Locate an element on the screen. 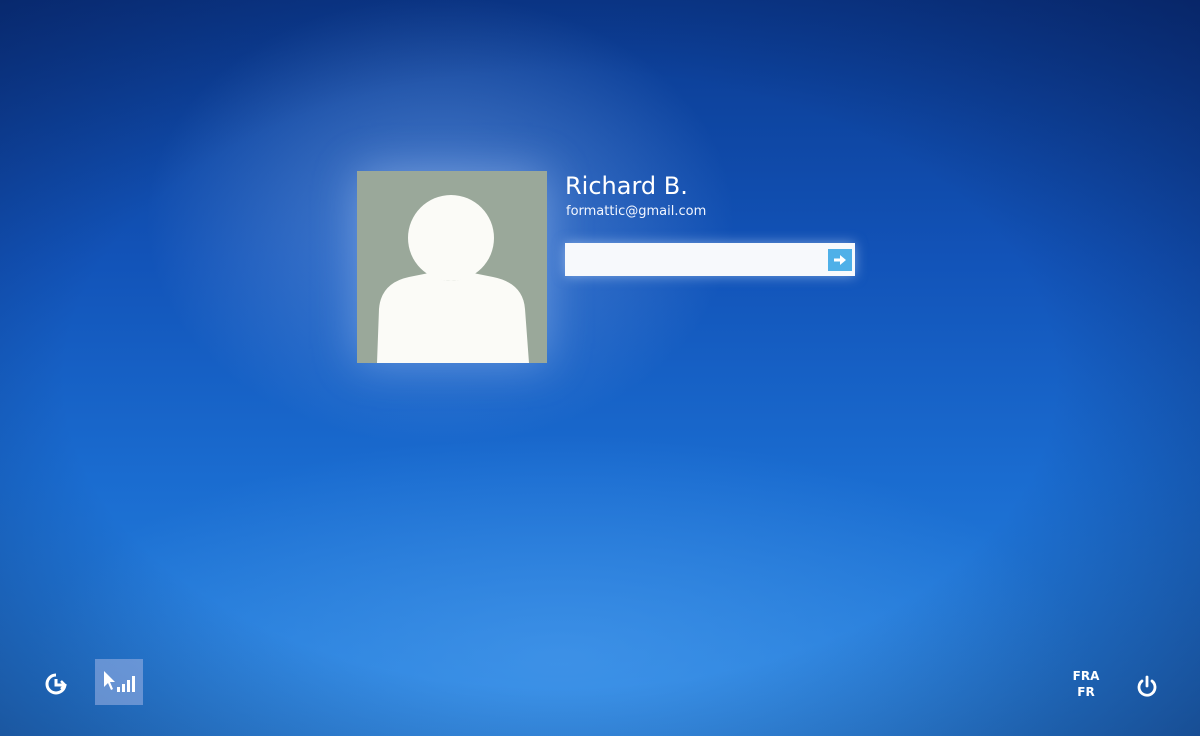 The height and width of the screenshot is (736, 1200). network-button is located at coordinates (119, 682).